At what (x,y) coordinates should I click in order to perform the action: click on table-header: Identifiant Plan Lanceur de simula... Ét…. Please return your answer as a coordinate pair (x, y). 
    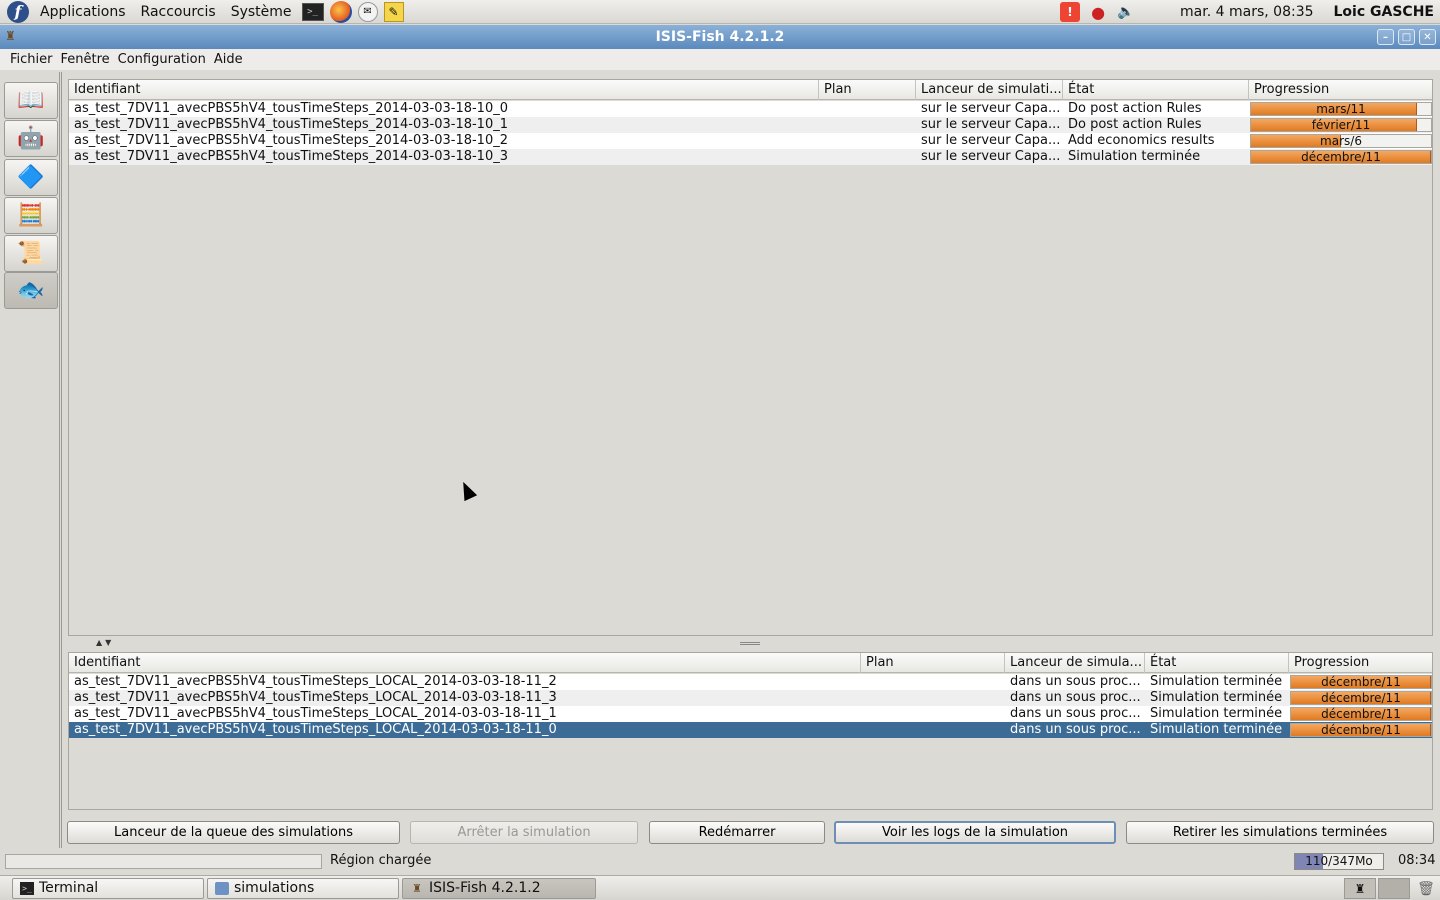
    Looking at the image, I should click on (750, 663).